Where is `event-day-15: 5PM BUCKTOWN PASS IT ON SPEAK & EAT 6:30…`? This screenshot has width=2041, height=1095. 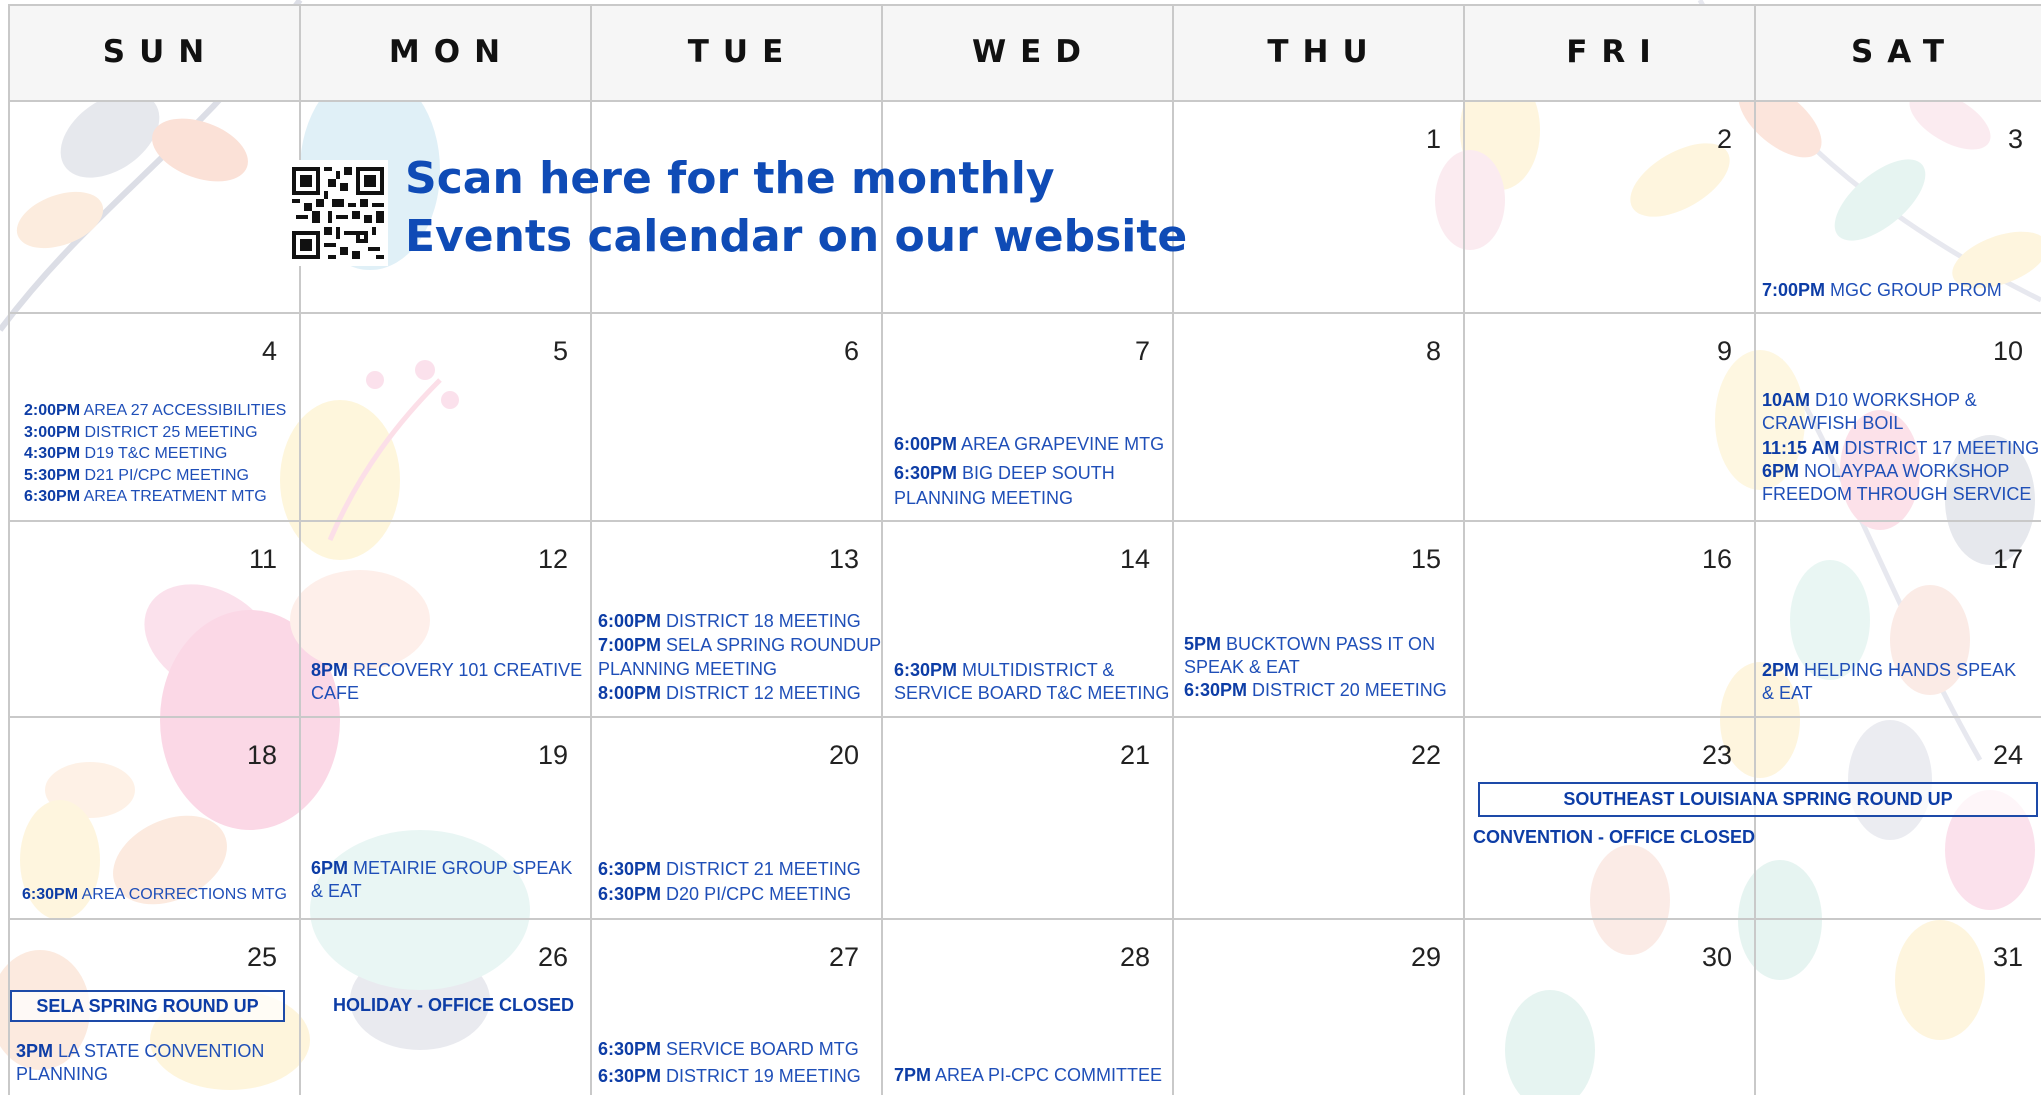
event-day-15: 5PM BUCKTOWN PASS IT ON SPEAK & EAT 6:30… is located at coordinates (1315, 667).